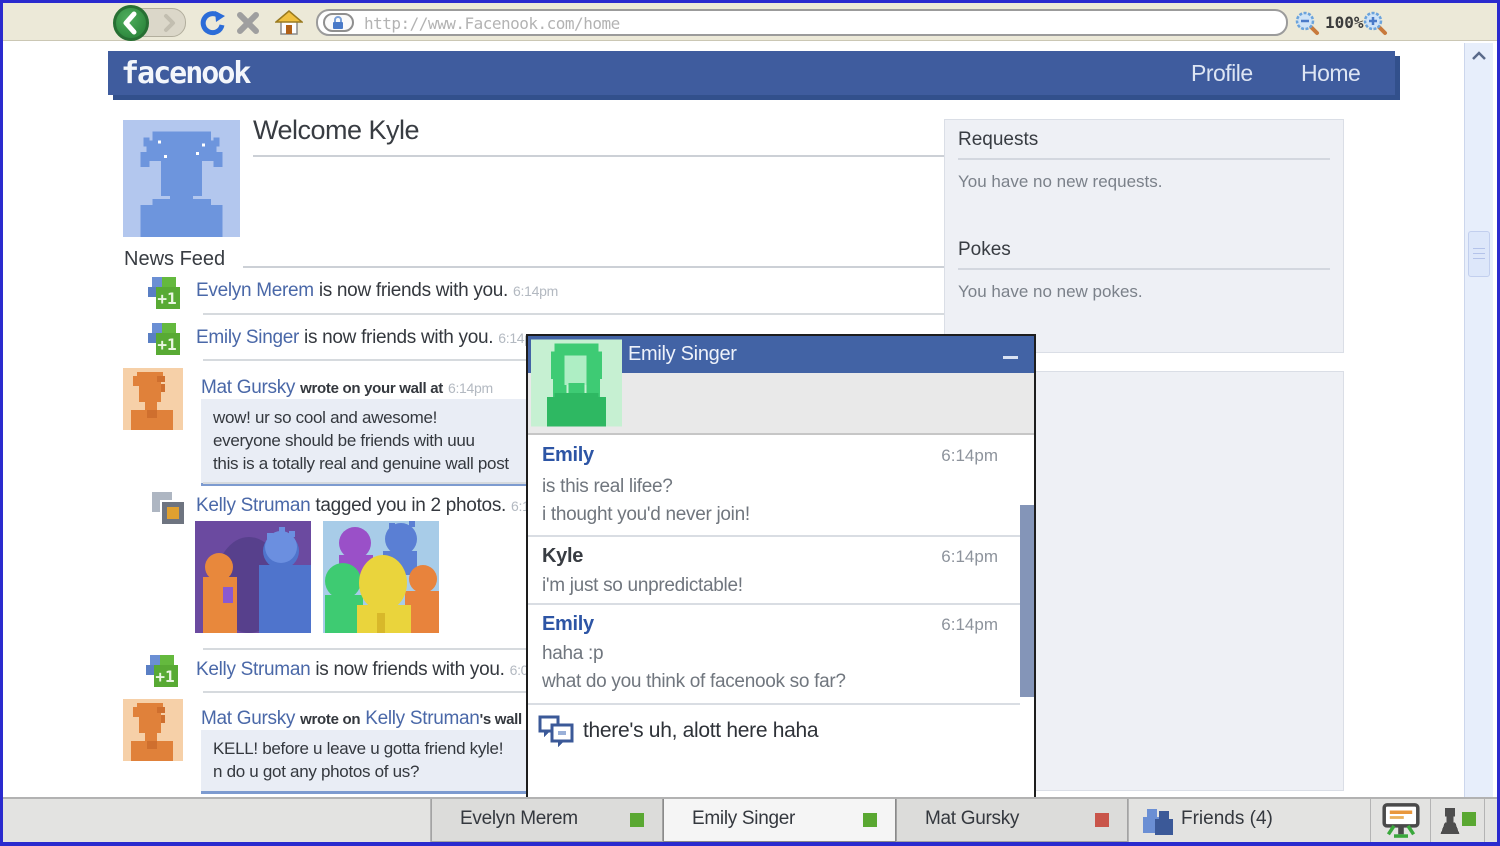 This screenshot has width=1500, height=846. Describe the element at coordinates (371, 388) in the screenshot. I see `feed-action: wrote on your wall at` at that location.